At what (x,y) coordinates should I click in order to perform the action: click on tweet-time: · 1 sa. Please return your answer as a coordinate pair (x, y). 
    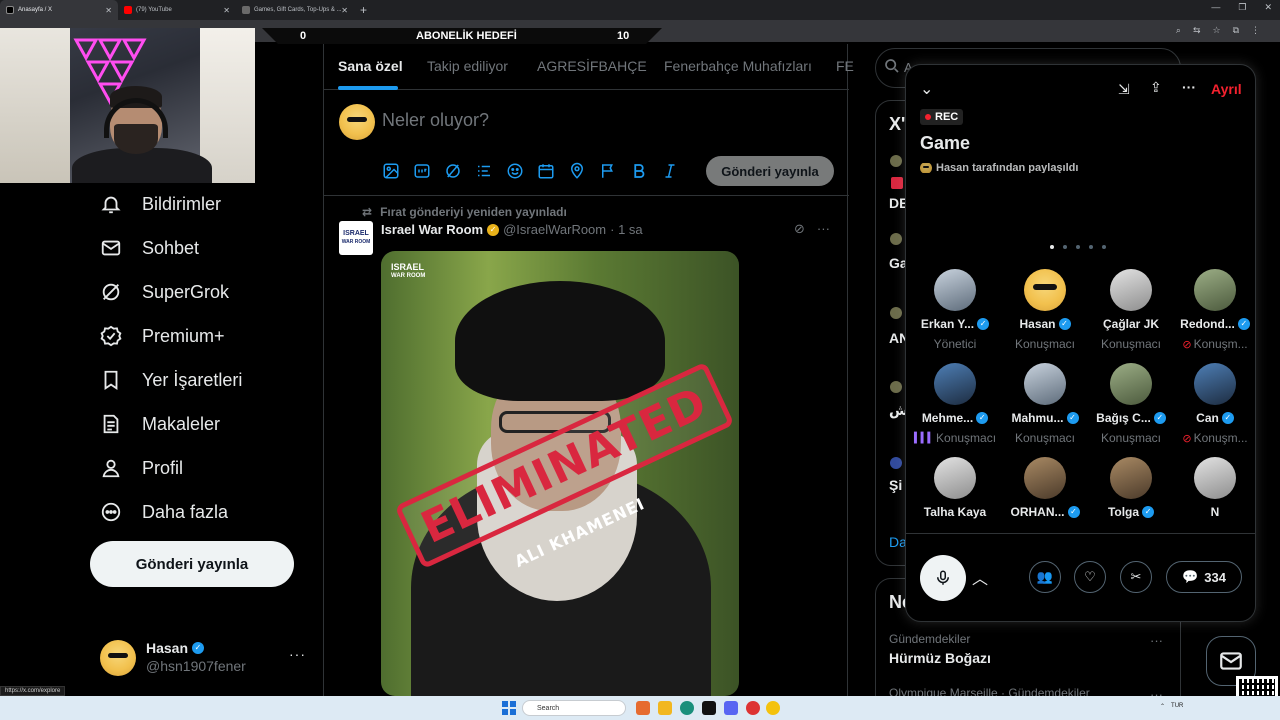
    Looking at the image, I should click on (626, 229).